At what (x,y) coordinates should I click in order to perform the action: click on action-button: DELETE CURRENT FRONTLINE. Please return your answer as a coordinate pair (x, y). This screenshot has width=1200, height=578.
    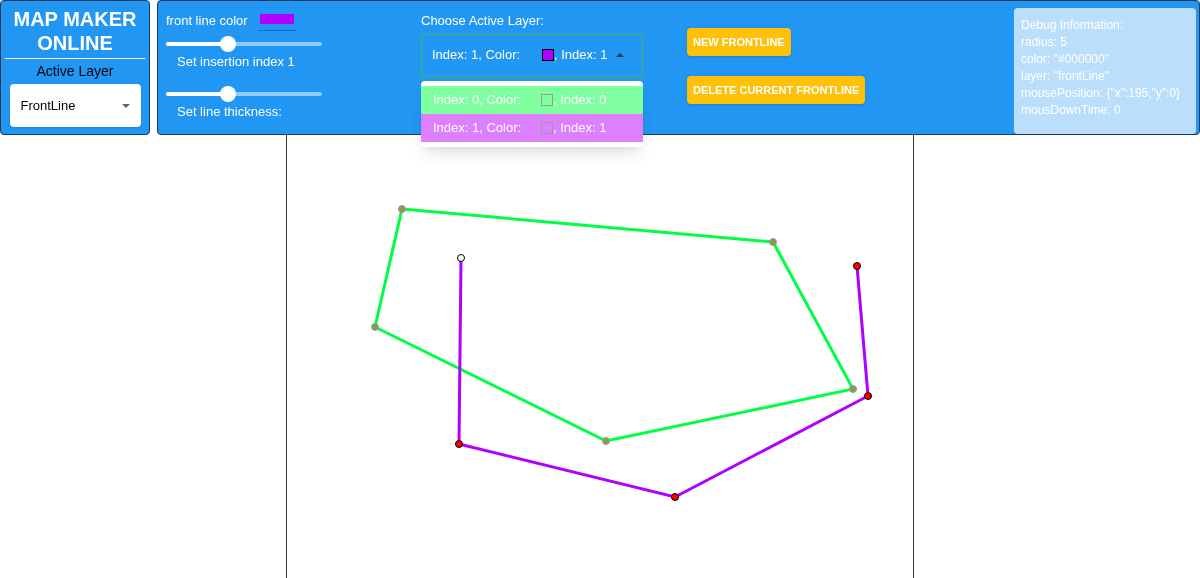
    Looking at the image, I should click on (776, 90).